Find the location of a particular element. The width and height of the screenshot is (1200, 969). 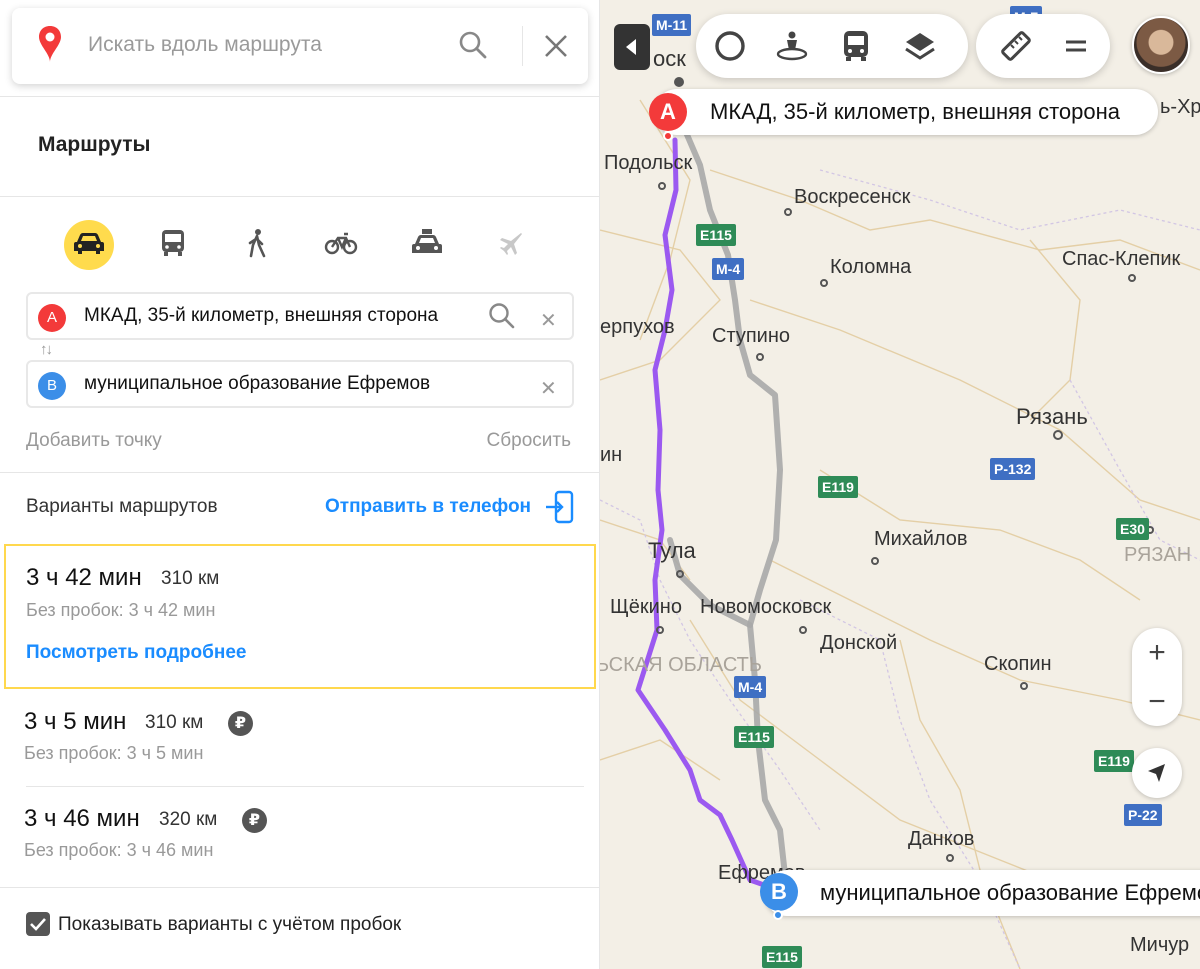

route-option-2: 3 ч 5 мин 310 км ₽ Без пробок: 3 ч 5 мин is located at coordinates (300, 738).